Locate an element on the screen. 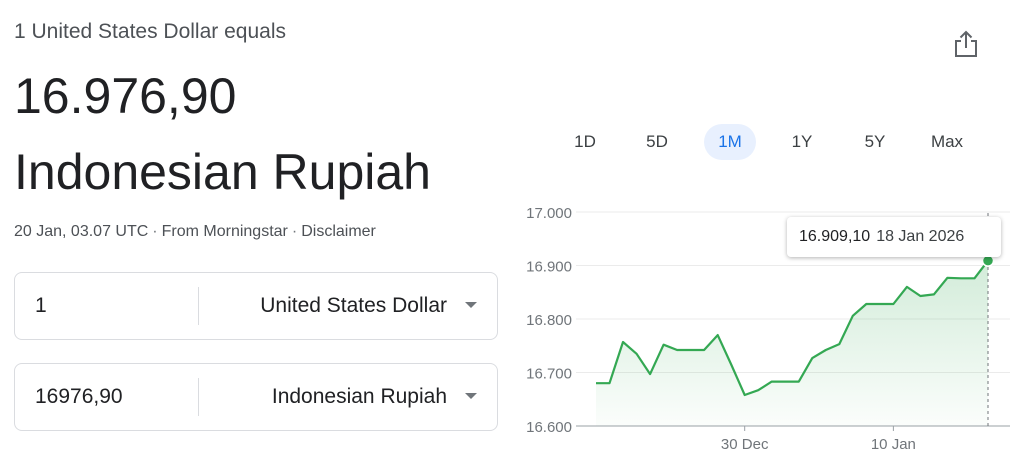 The width and height of the screenshot is (1024, 476). tab-5d: 5D is located at coordinates (657, 142).